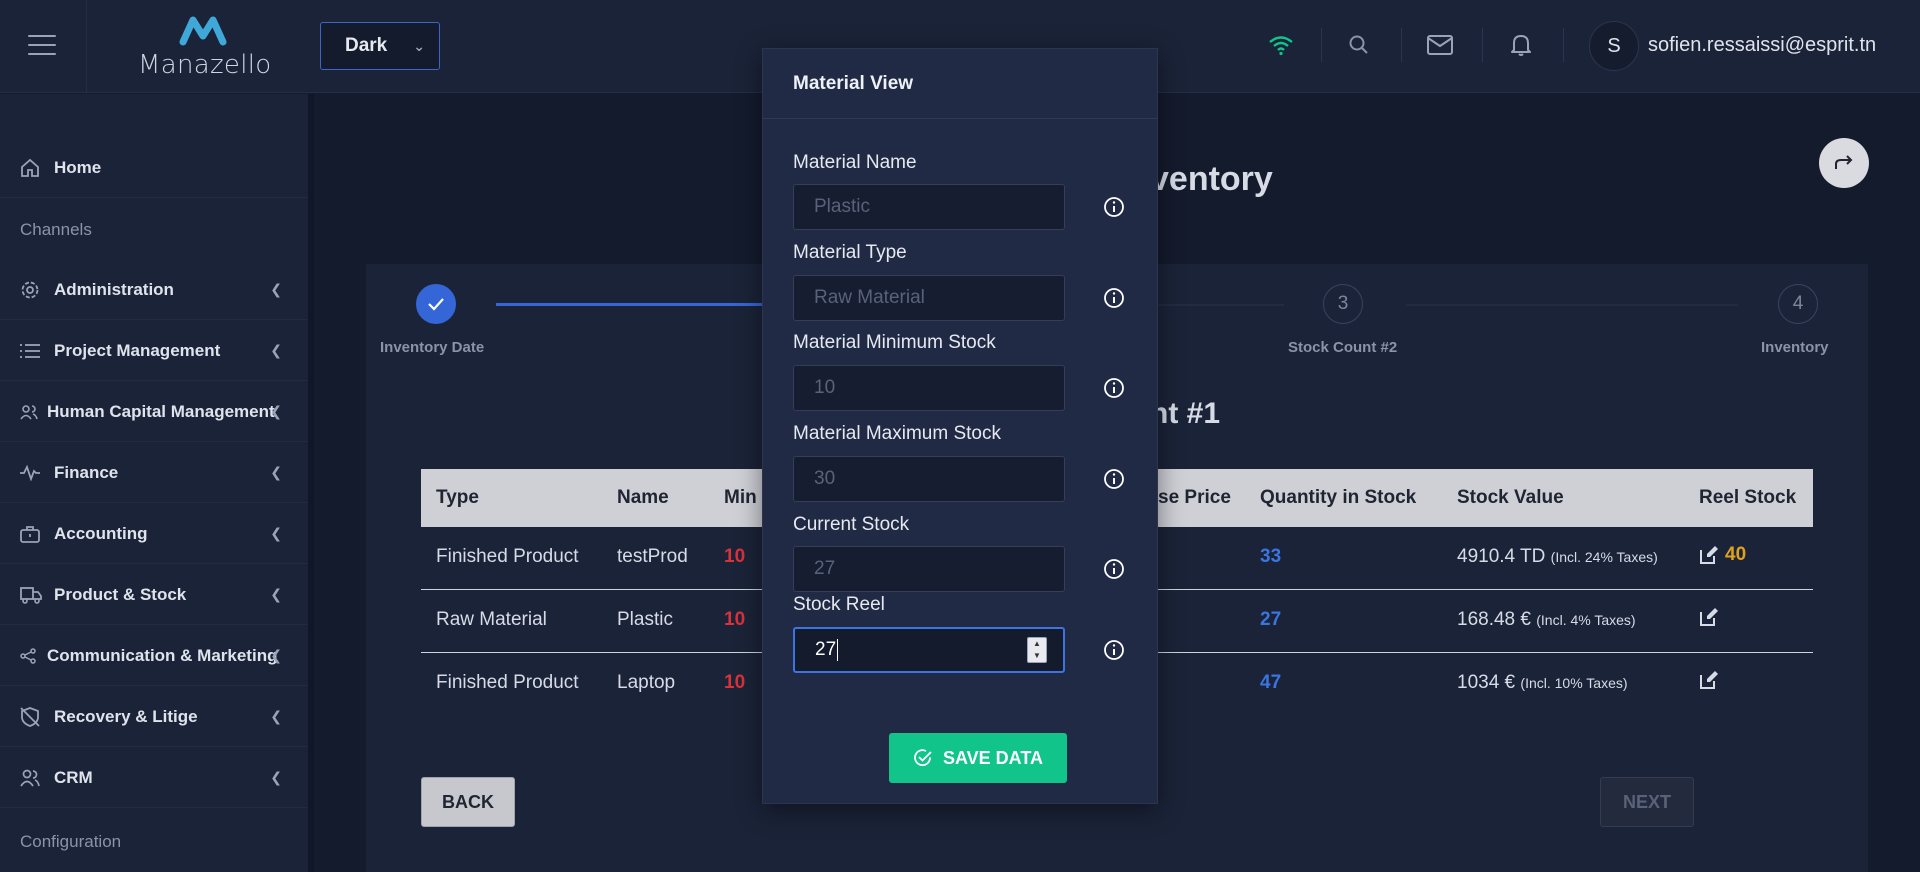  Describe the element at coordinates (1614, 46) in the screenshot. I see `avatar: S` at that location.